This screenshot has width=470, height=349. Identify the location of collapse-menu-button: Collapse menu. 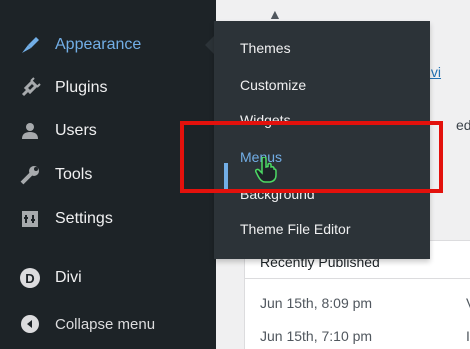
(108, 324).